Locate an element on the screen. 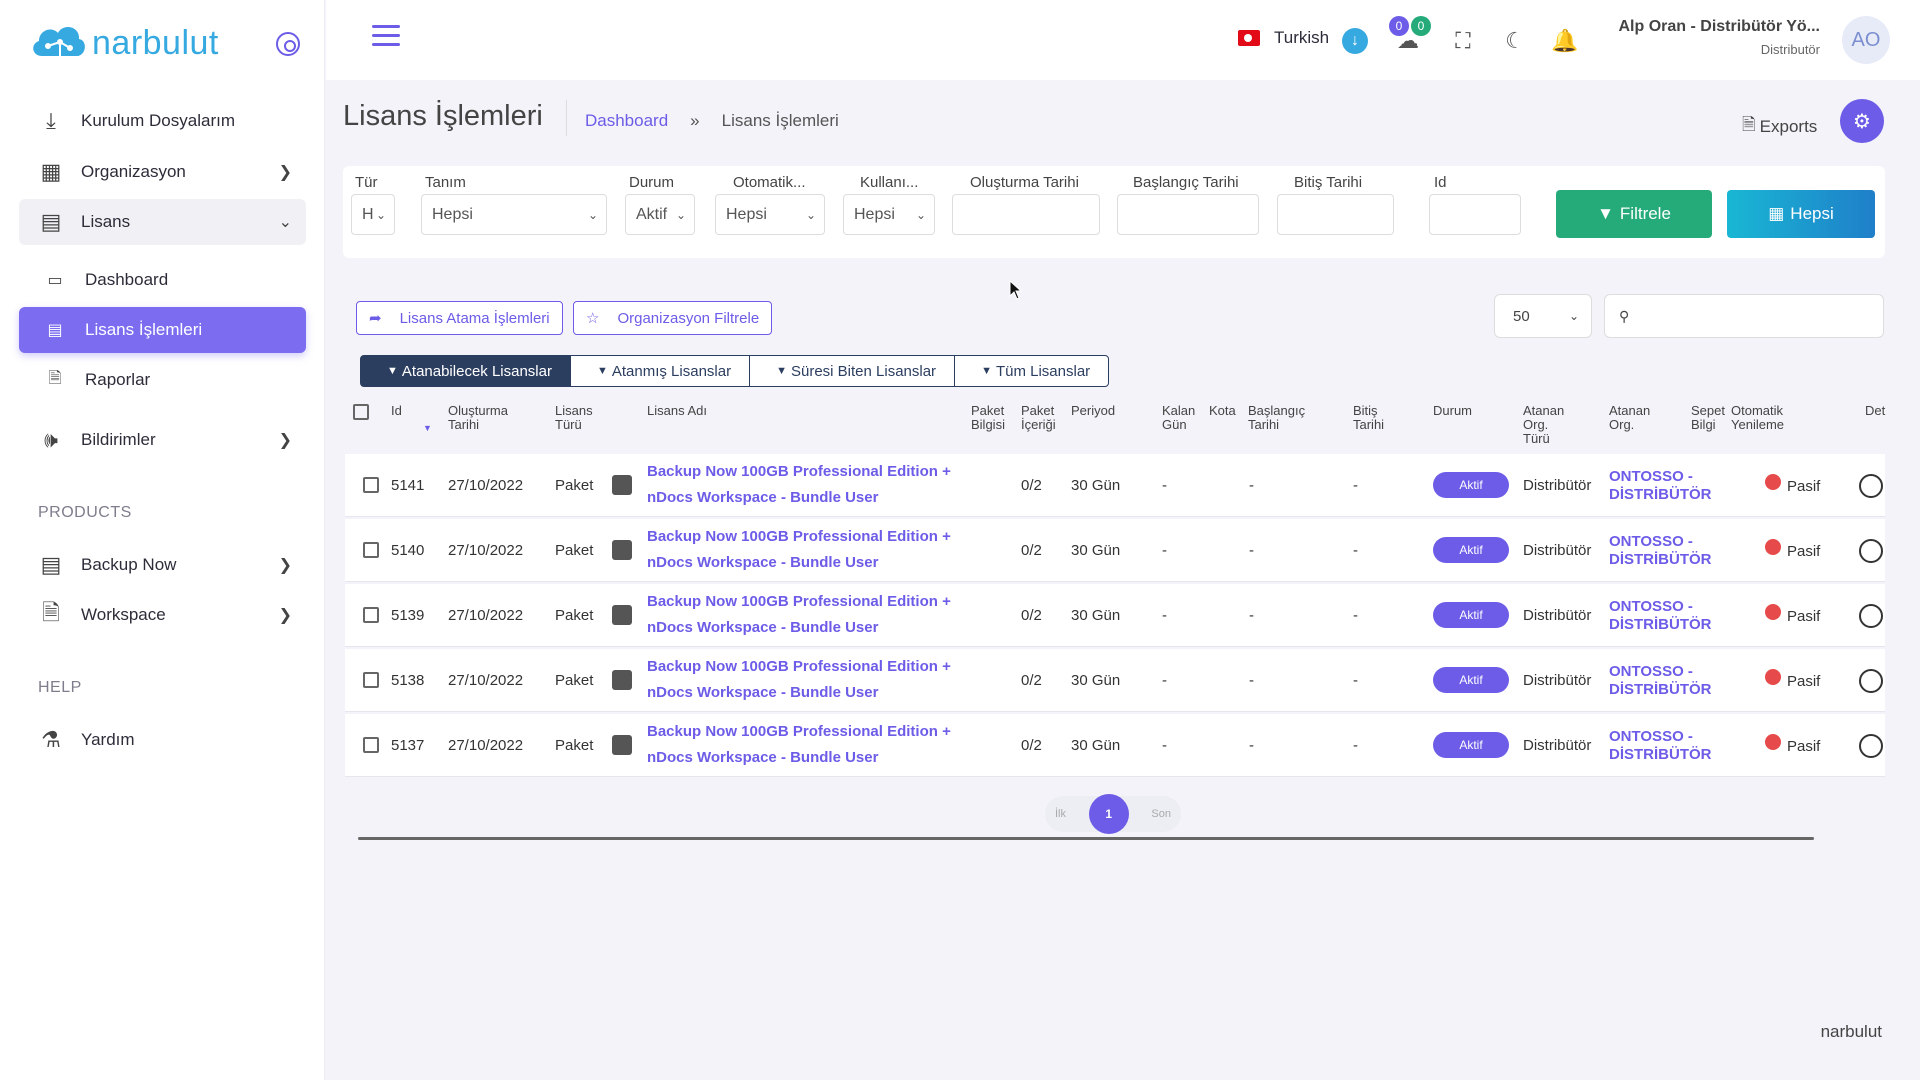  sidebar-item-kurulum: ⤓ Kurulum Dosyalarım is located at coordinates (162, 121).